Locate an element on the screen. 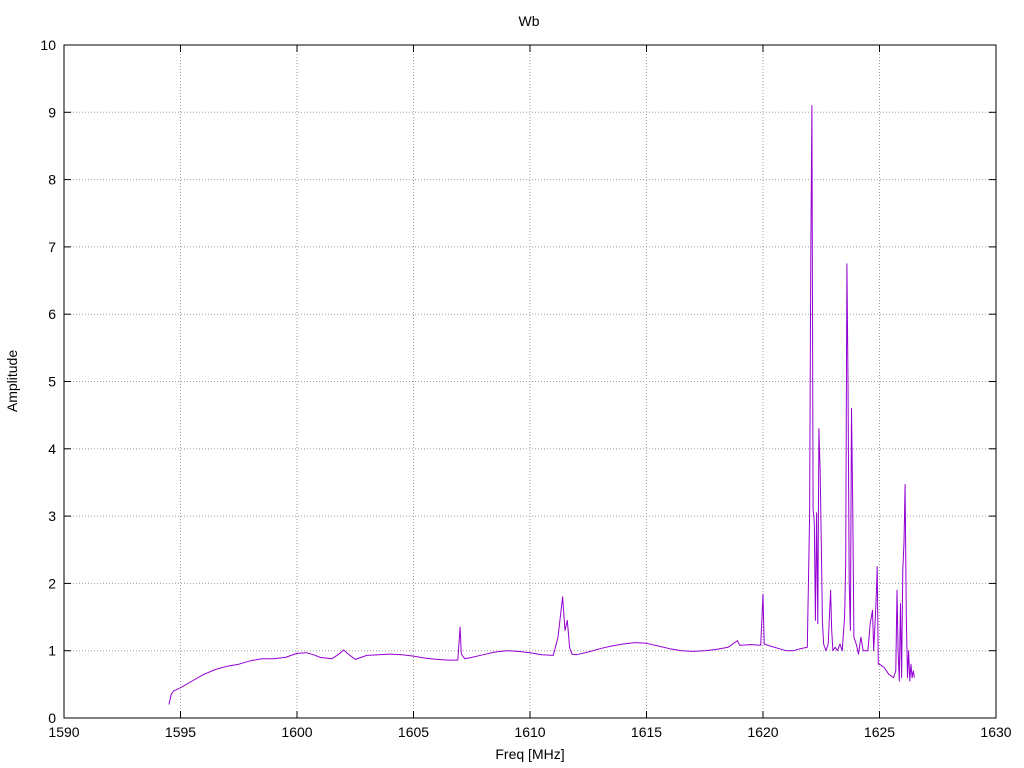 The height and width of the screenshot is (768, 1024). x-tick-label: 1590 is located at coordinates (63, 732).